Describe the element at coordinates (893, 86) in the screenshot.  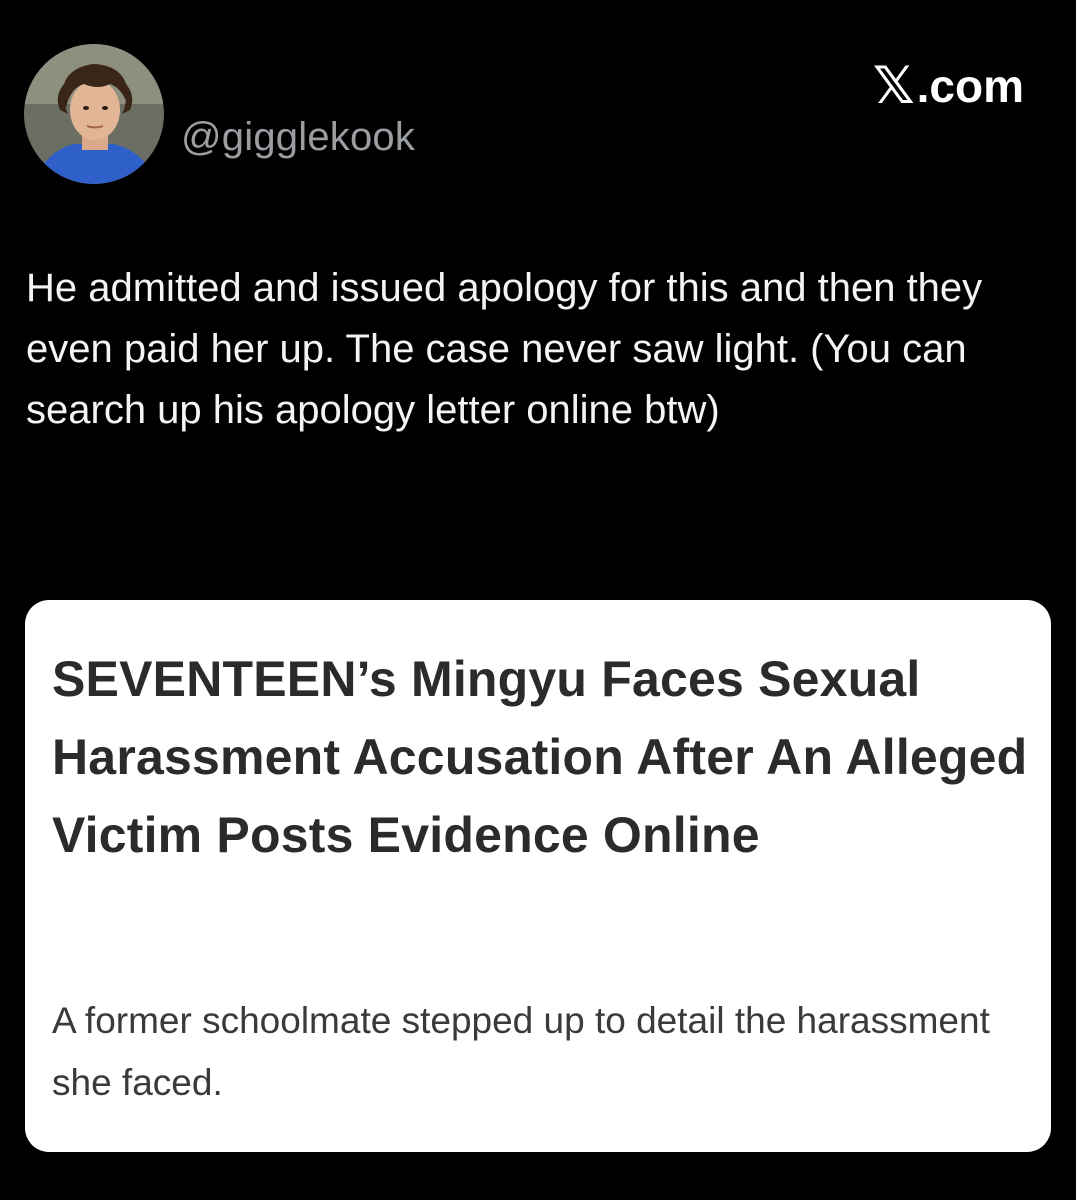
I see `x-logo-icon: 𝕏` at that location.